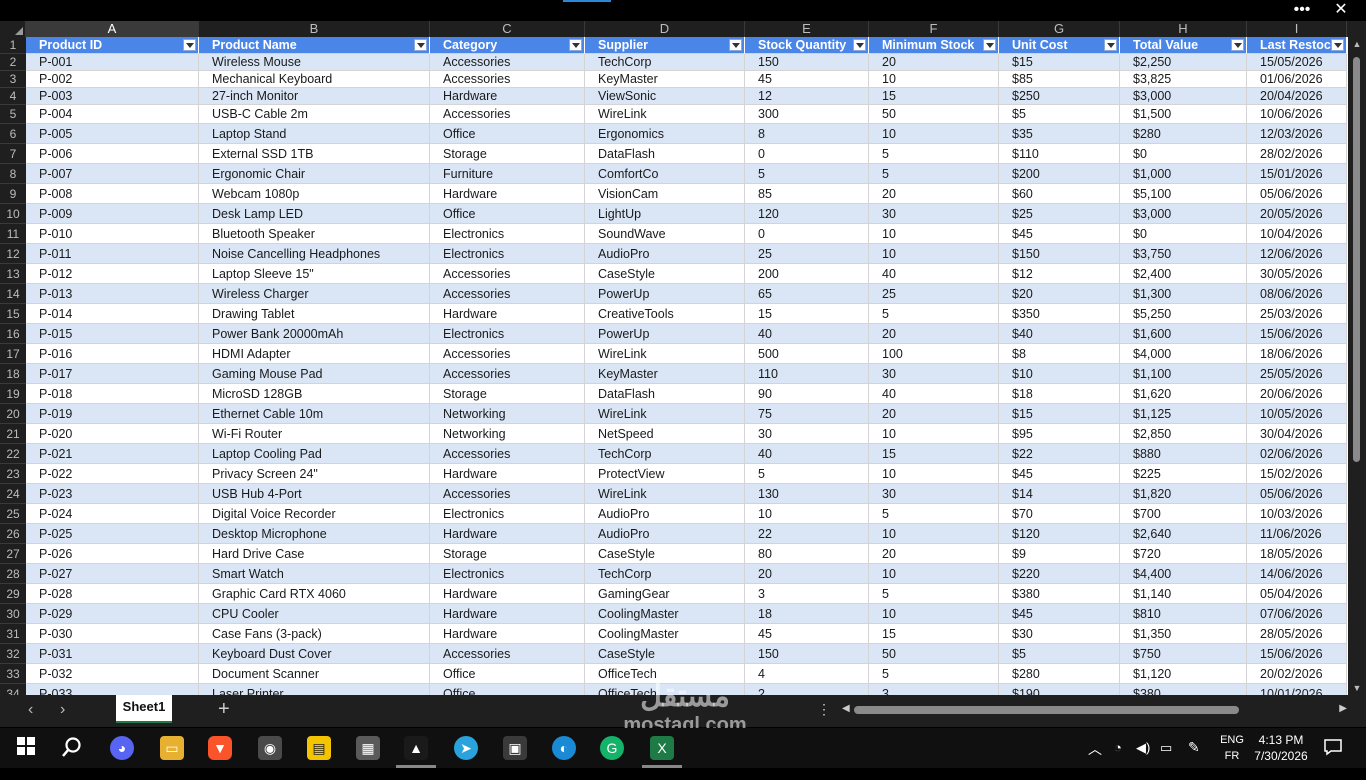 This screenshot has height=780, width=1366. I want to click on table-cell: 08/06/2026, so click(1297, 294).